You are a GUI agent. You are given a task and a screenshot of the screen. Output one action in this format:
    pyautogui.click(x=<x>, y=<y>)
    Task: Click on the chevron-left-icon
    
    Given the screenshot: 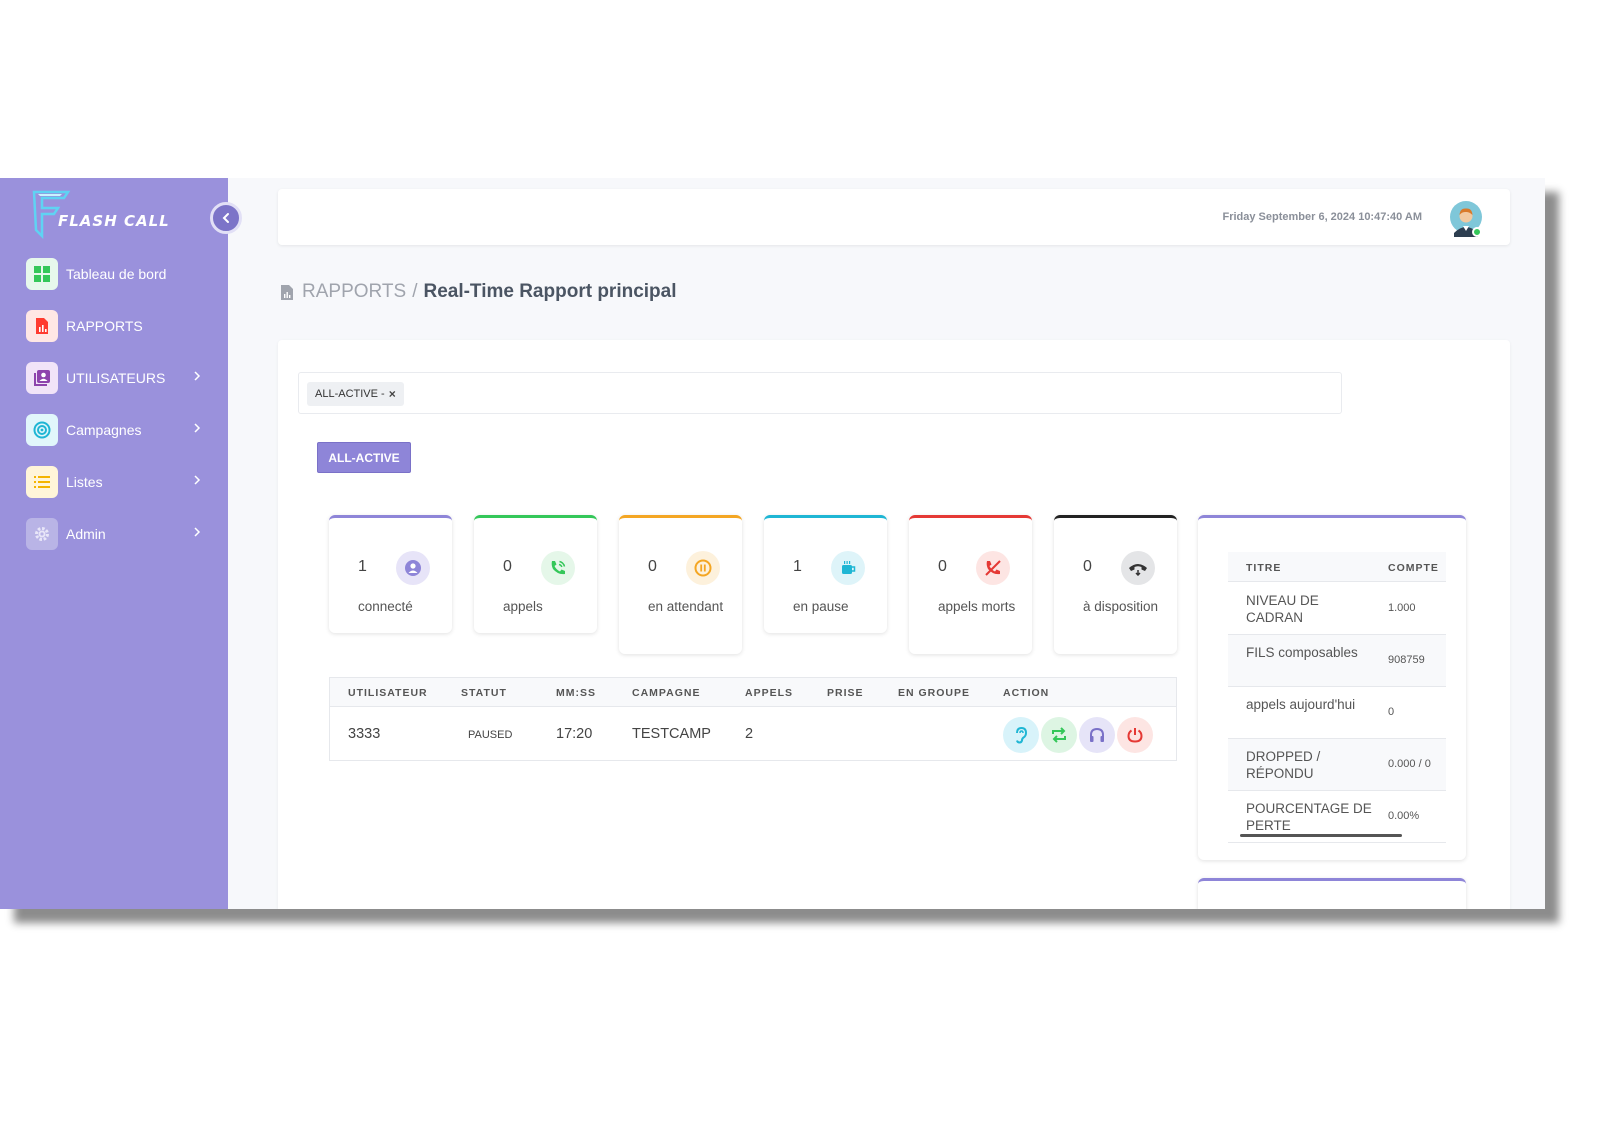 What is the action you would take?
    pyautogui.click(x=225, y=218)
    